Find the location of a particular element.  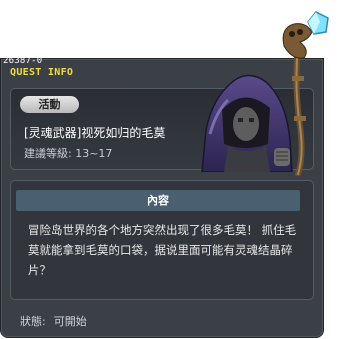

quest-id: 26387-0 is located at coordinates (23, 61).